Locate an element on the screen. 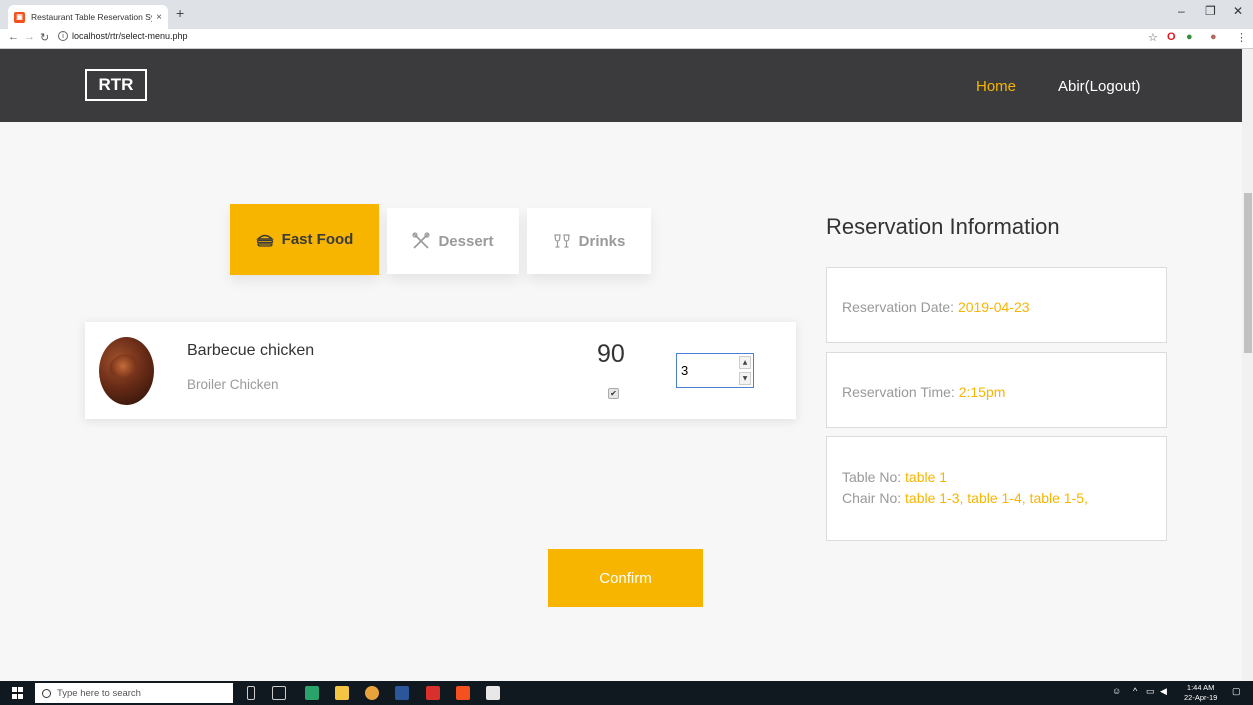  extension-icon: ● is located at coordinates (1189, 37).